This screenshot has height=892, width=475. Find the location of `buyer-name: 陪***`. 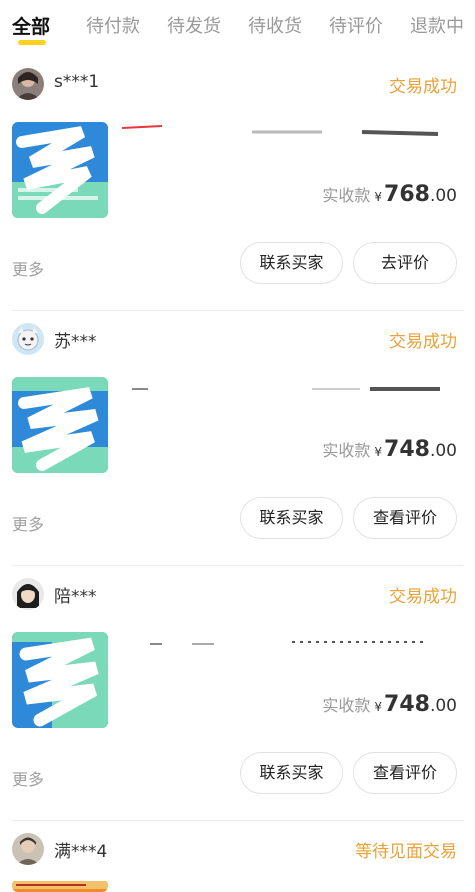

buyer-name: 陪*** is located at coordinates (75, 594).